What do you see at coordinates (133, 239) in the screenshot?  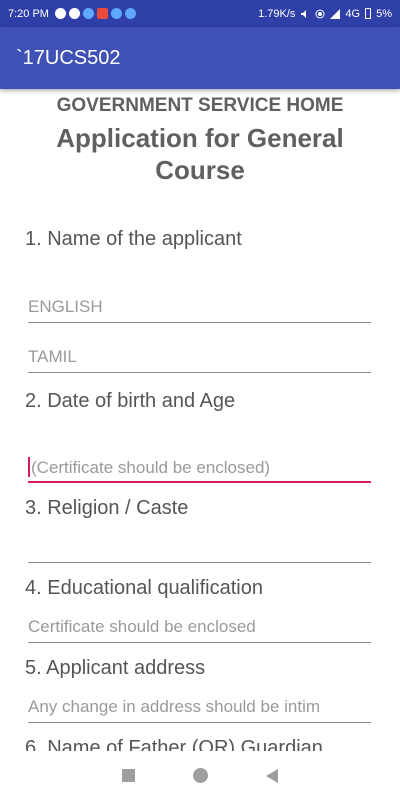 I see `question-applicant-name: 1. Name of the applicant` at bounding box center [133, 239].